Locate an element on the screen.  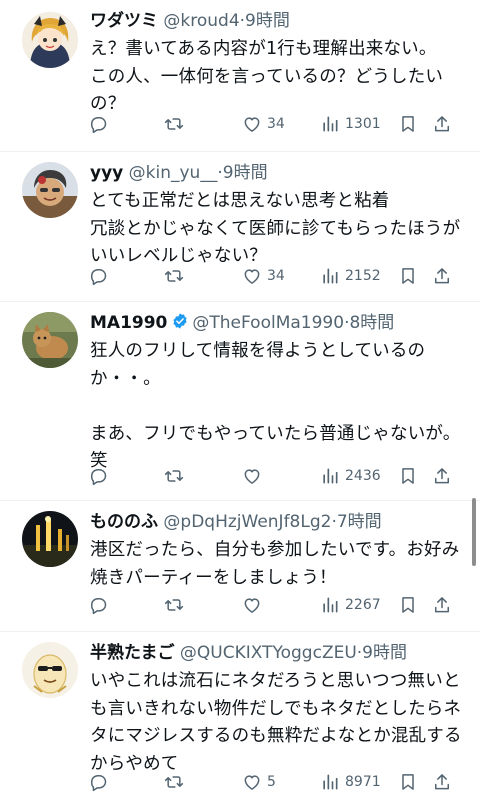
user-handle: @kin_yu__ is located at coordinates (173, 173).